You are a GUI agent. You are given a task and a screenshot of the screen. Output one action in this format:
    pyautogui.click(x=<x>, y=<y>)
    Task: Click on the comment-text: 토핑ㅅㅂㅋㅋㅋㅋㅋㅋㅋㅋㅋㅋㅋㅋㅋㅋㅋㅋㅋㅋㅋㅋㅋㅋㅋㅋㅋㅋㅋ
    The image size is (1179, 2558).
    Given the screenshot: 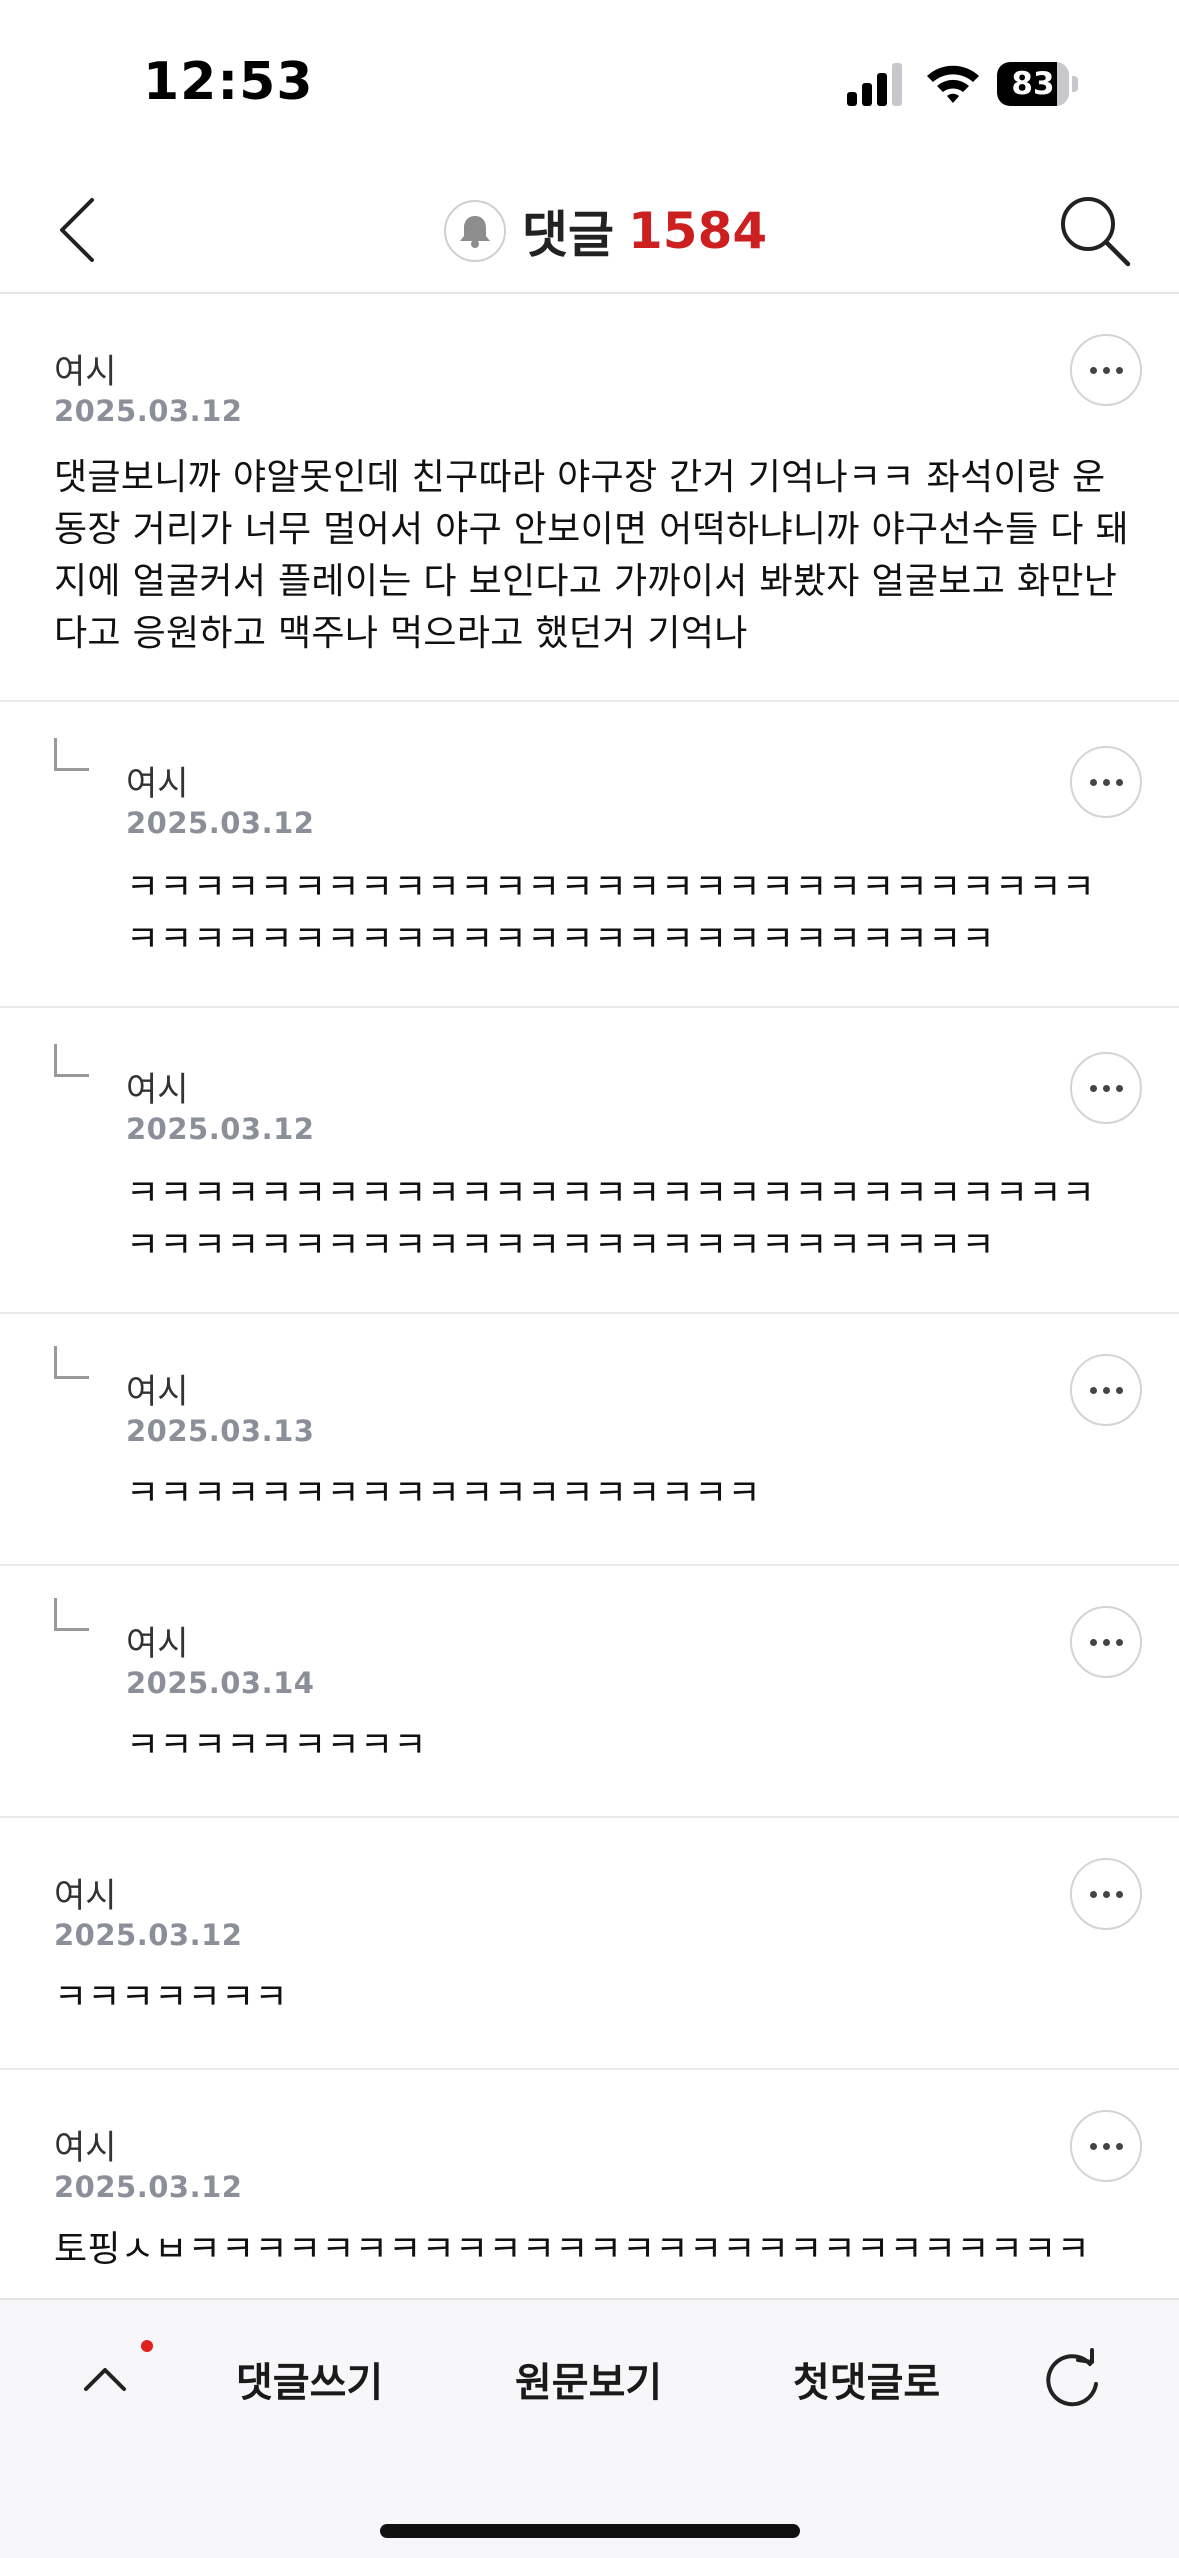 What is the action you would take?
    pyautogui.click(x=572, y=2249)
    